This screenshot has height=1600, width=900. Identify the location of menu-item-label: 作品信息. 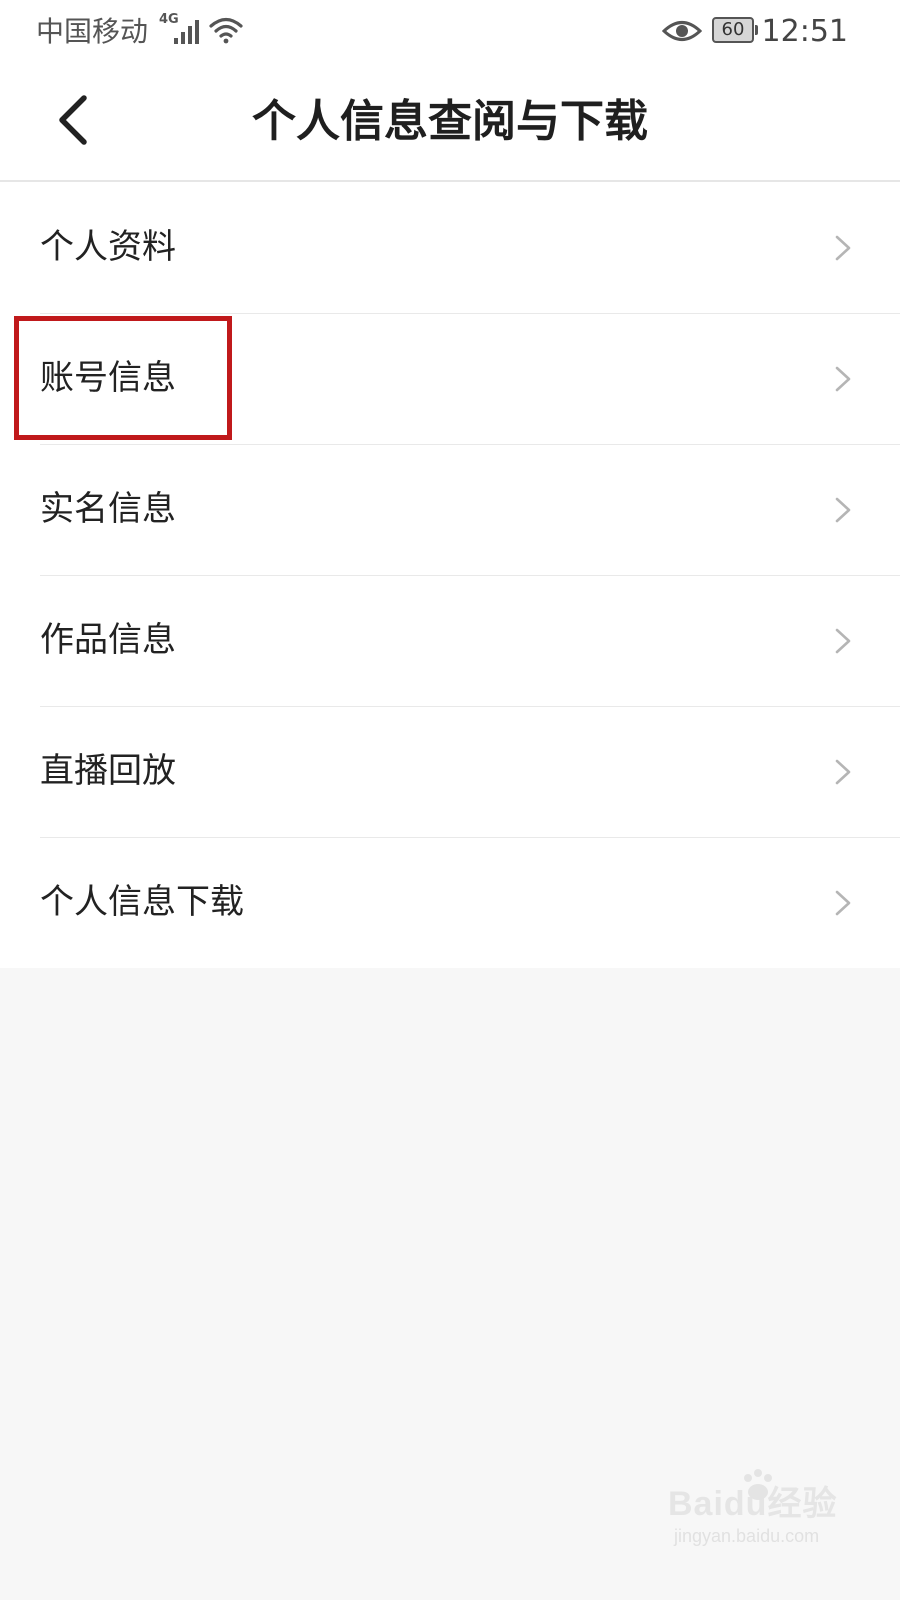
(108, 640).